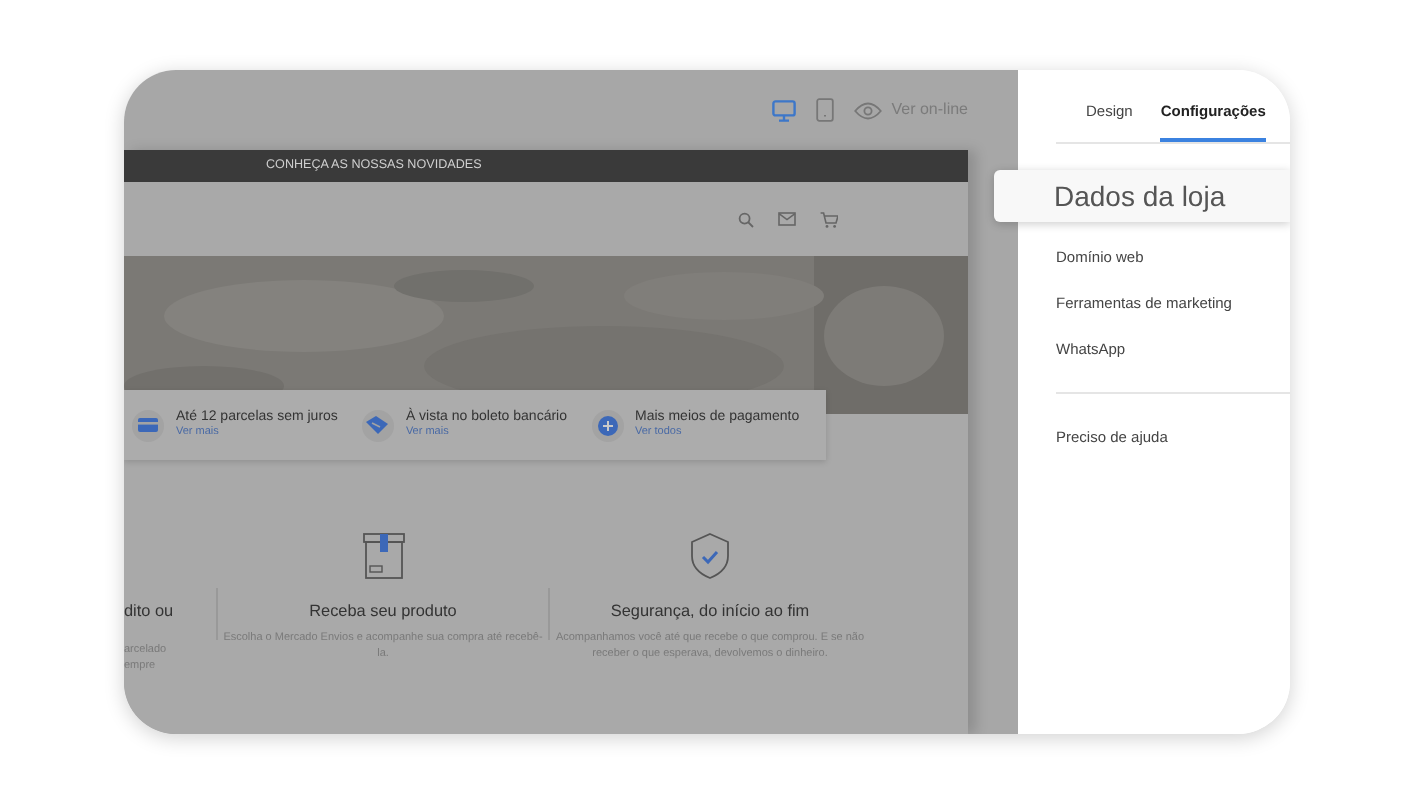 This screenshot has width=1416, height=806. I want to click on menu-item: Dados da loja, so click(1142, 196).